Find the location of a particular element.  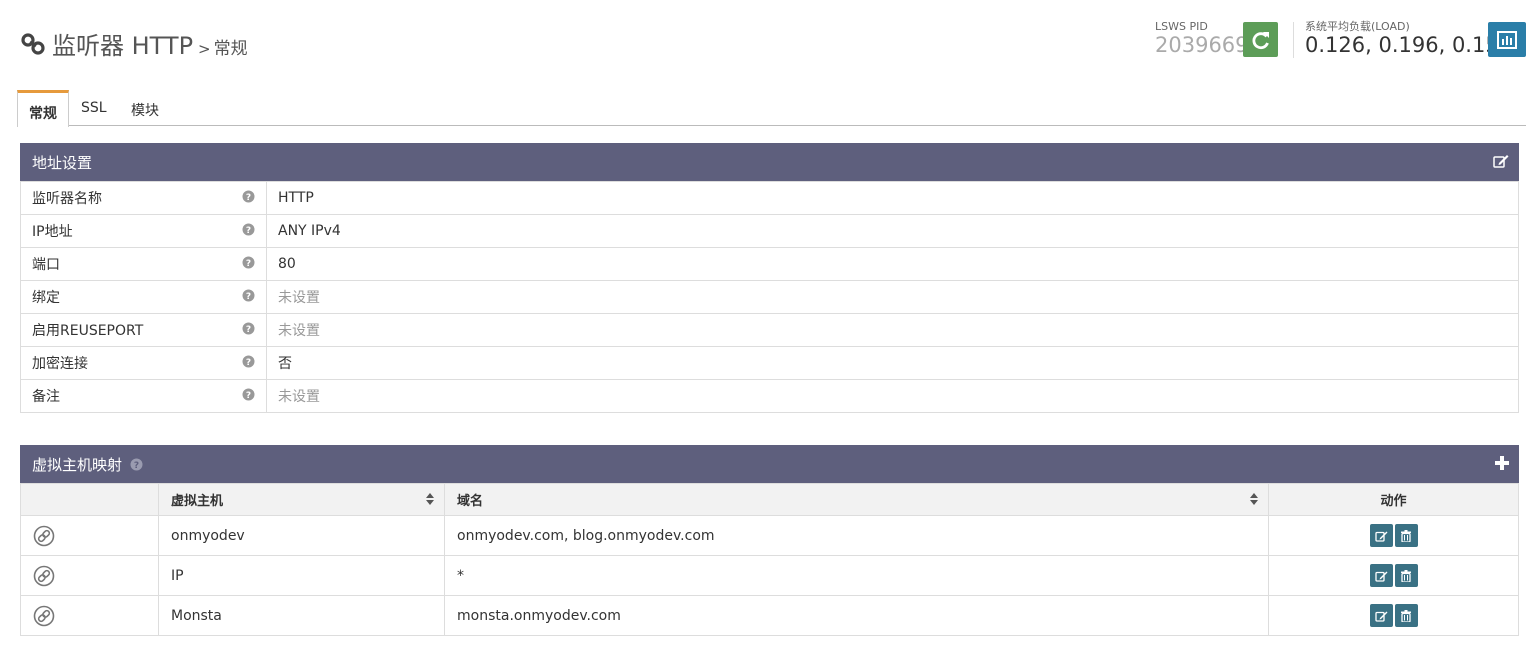

vhost-domains: onmyodev.com, blog.onmyodev.com is located at coordinates (856, 535).